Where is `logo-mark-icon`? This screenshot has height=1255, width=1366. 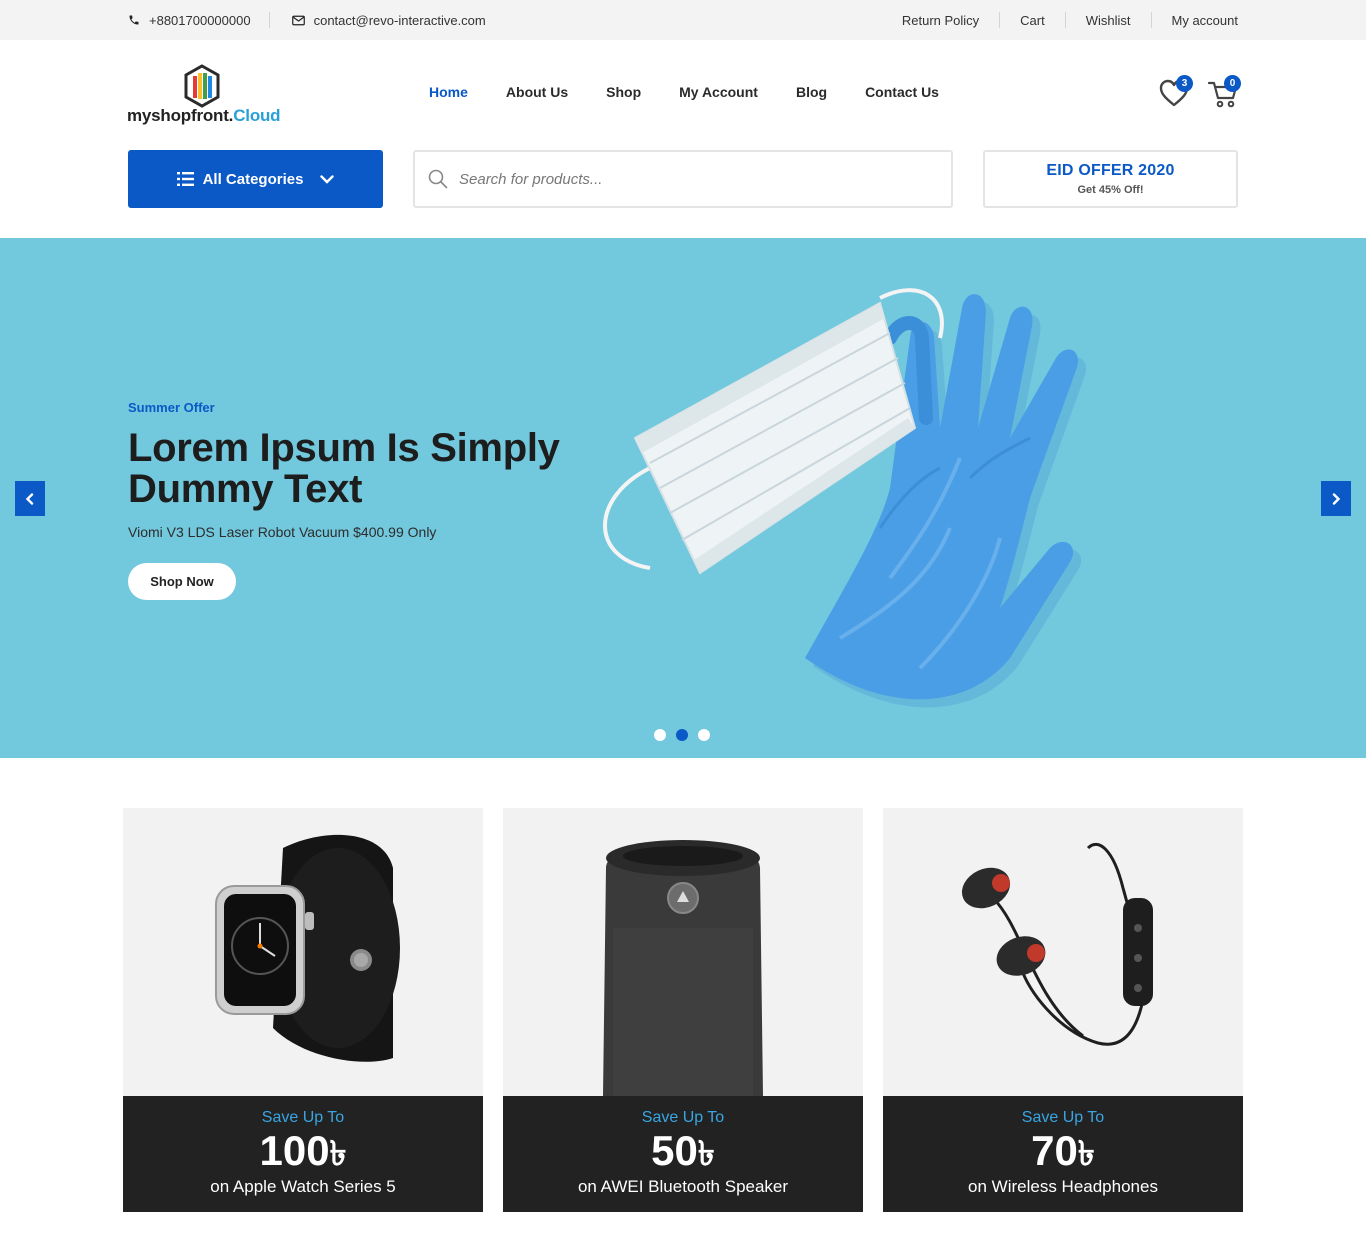
logo-mark-icon is located at coordinates (202, 86).